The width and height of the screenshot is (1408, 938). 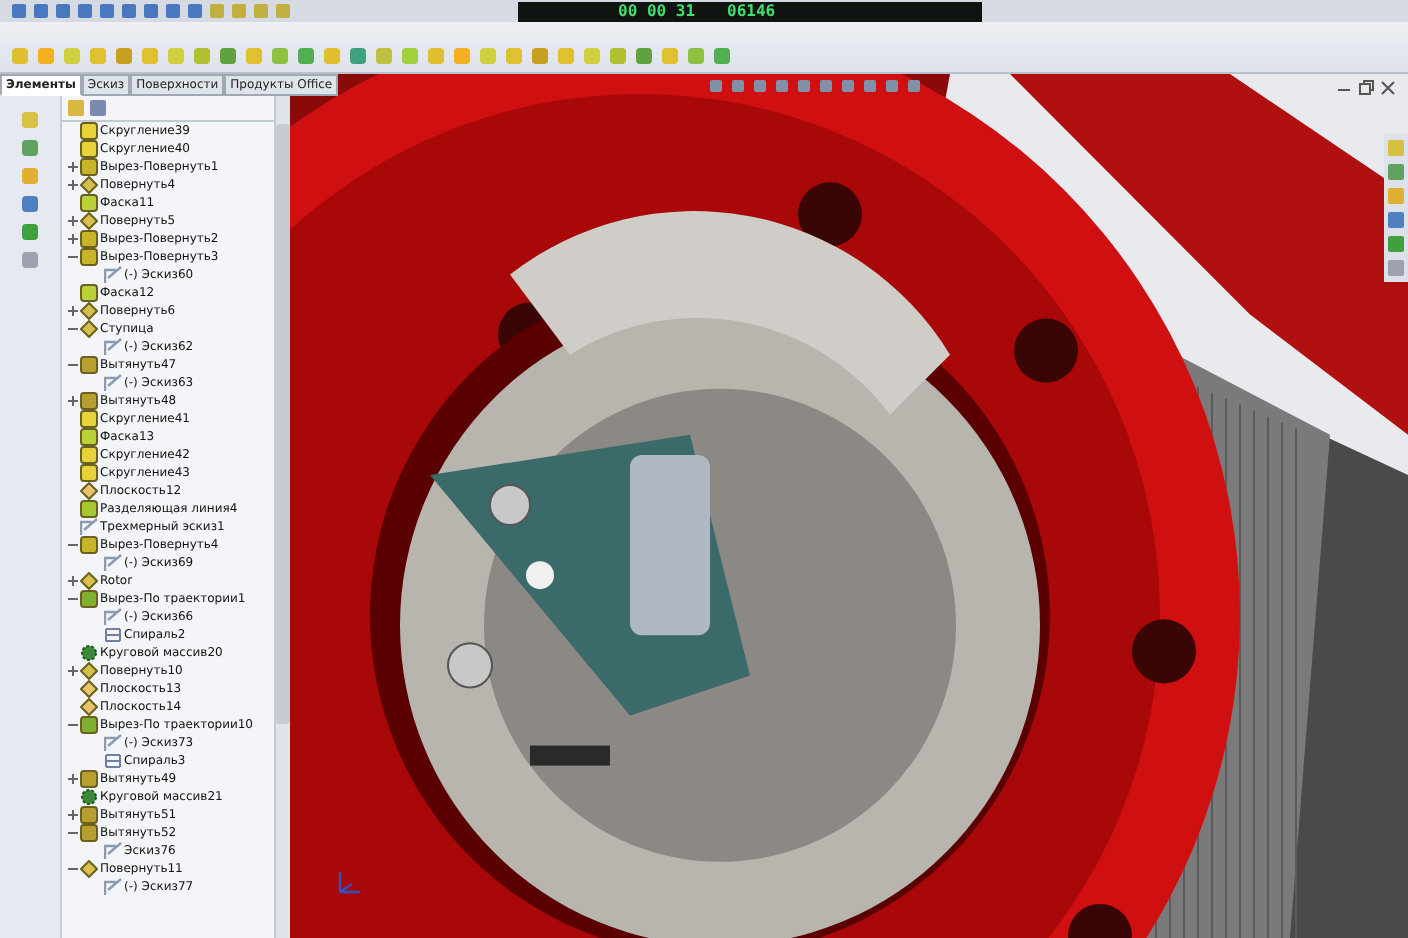 What do you see at coordinates (350, 882) in the screenshot?
I see `axis-triad-icon` at bounding box center [350, 882].